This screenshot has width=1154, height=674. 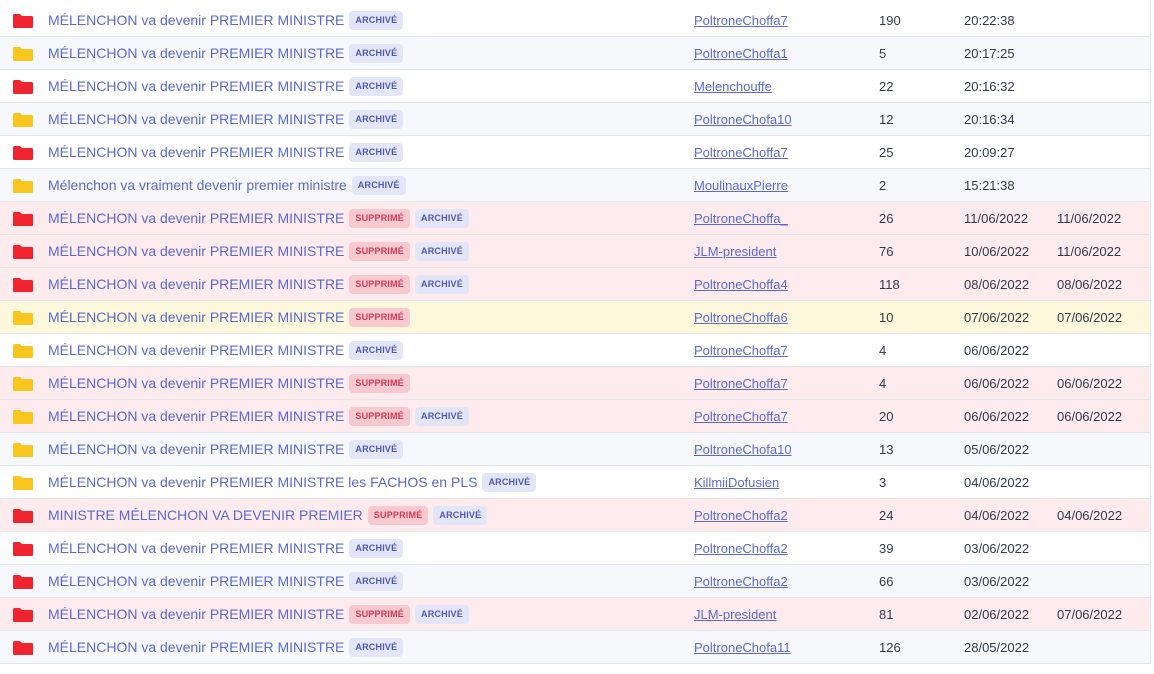 What do you see at coordinates (1090, 614) in the screenshot?
I see `deletion-date: 07/06/2022` at bounding box center [1090, 614].